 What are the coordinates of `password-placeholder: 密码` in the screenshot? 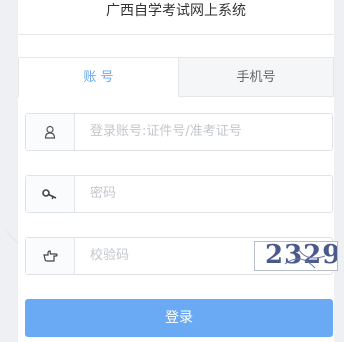 It's located at (103, 193).